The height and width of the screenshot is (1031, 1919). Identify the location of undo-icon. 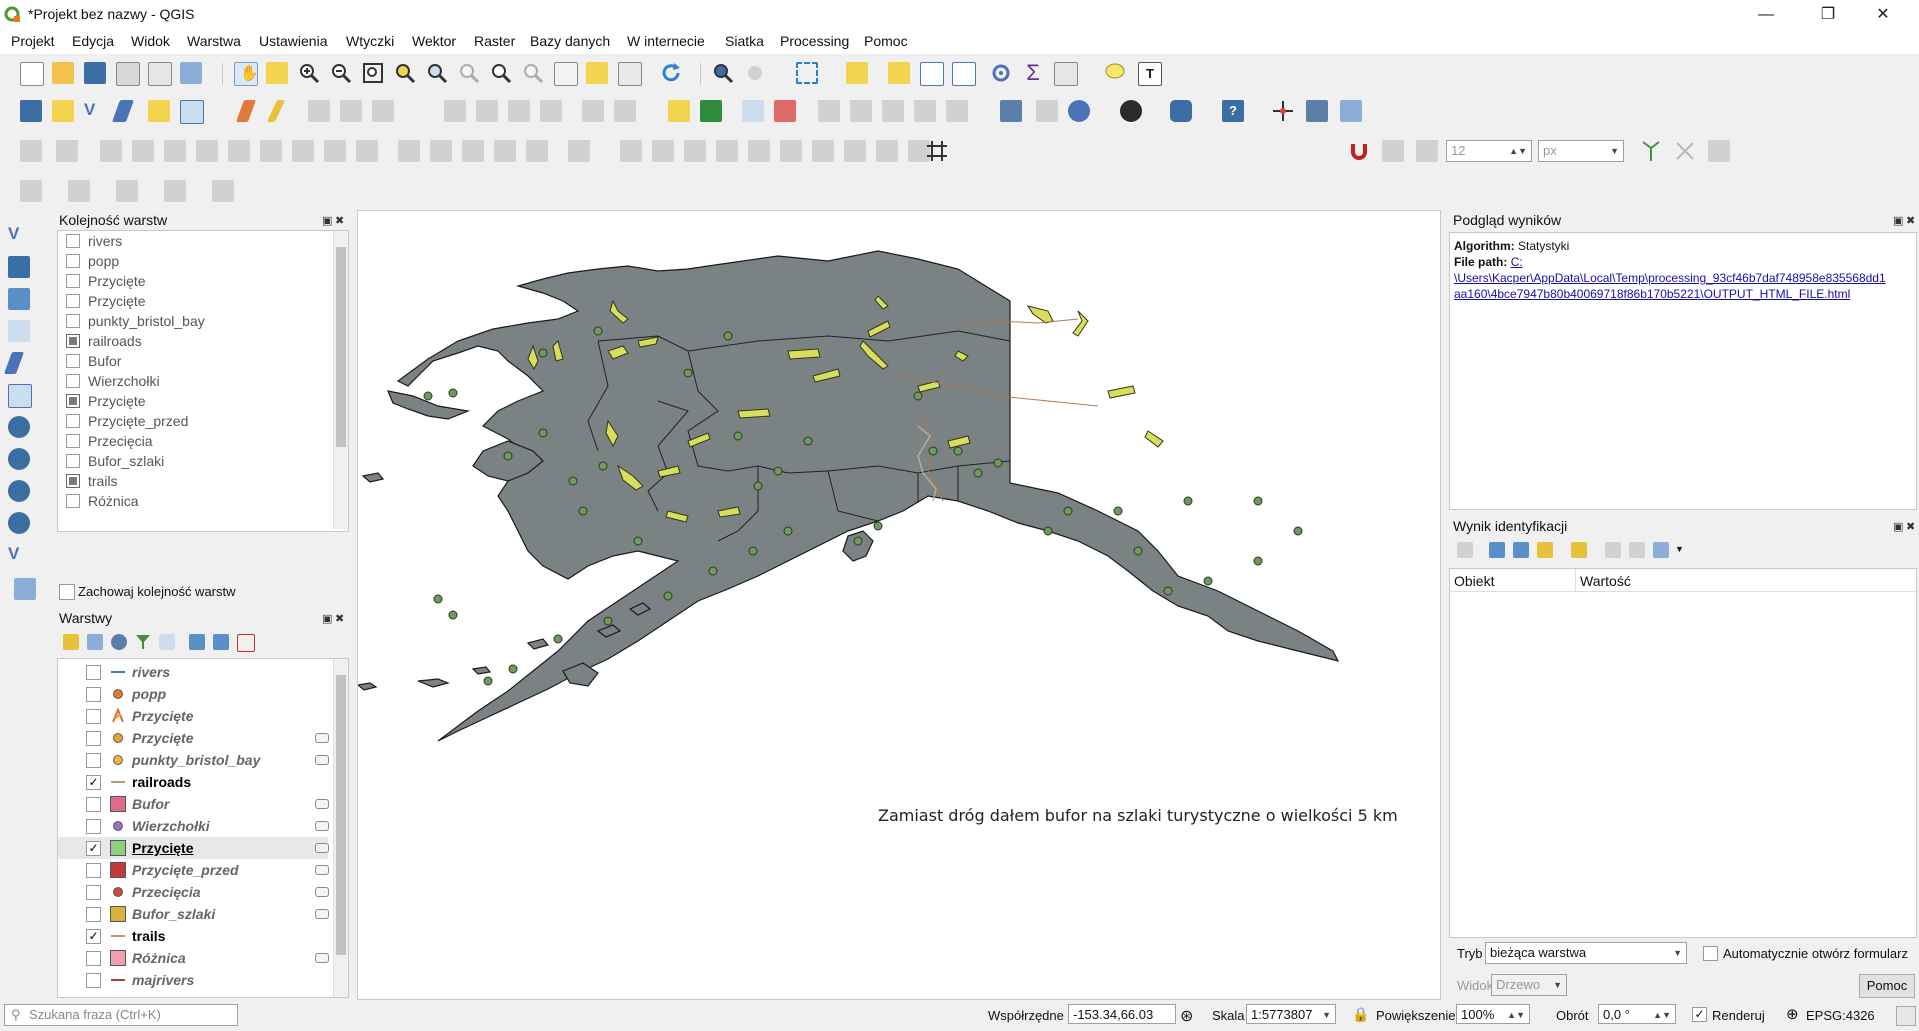
(593, 111).